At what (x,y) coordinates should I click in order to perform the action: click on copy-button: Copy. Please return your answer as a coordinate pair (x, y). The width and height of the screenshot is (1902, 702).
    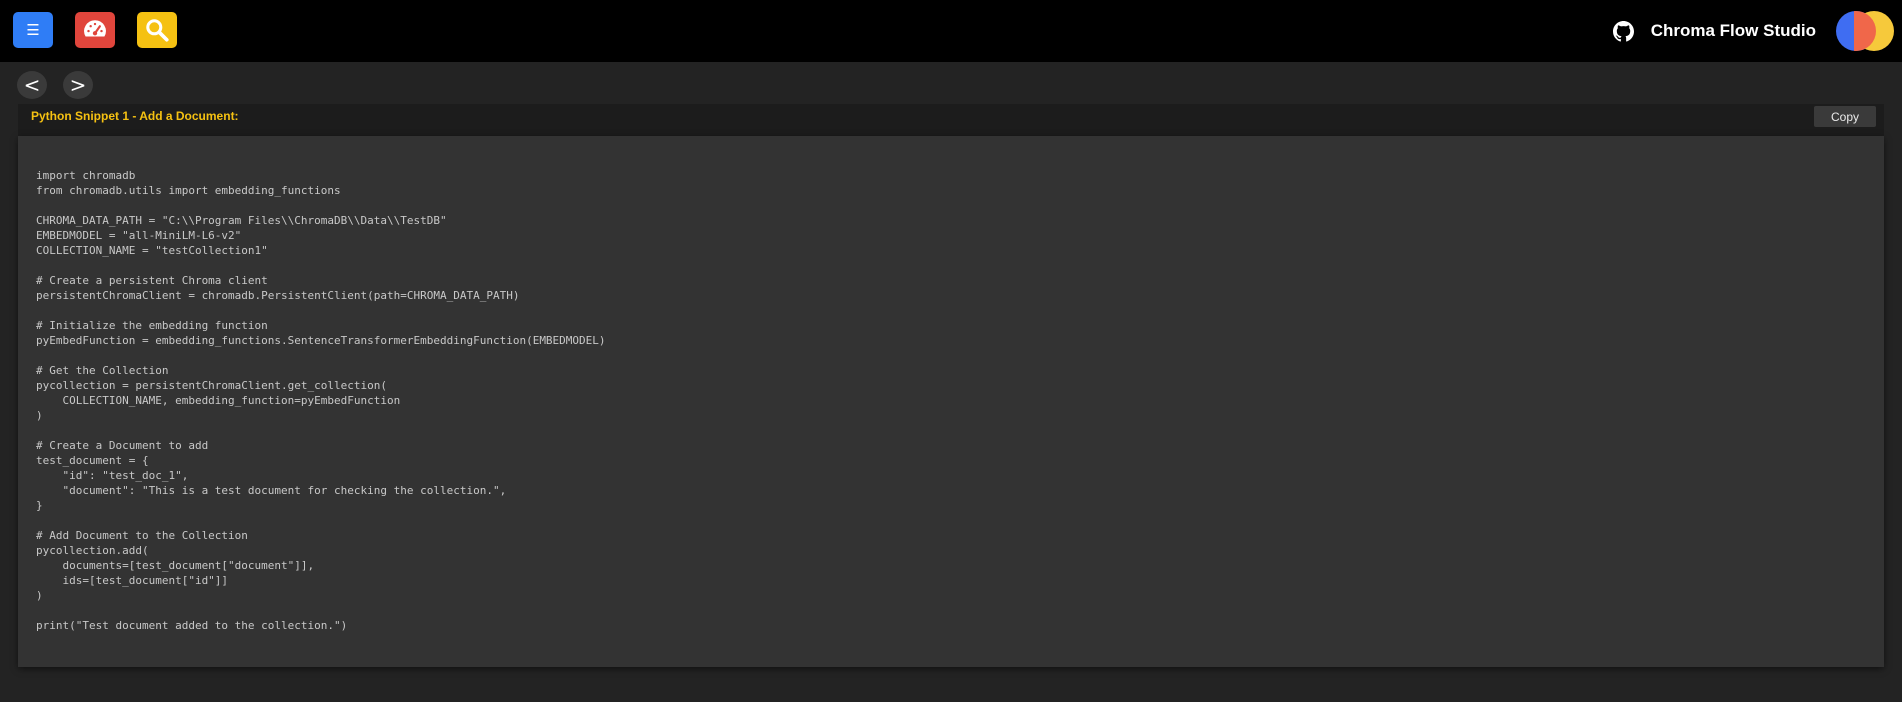
    Looking at the image, I should click on (1845, 116).